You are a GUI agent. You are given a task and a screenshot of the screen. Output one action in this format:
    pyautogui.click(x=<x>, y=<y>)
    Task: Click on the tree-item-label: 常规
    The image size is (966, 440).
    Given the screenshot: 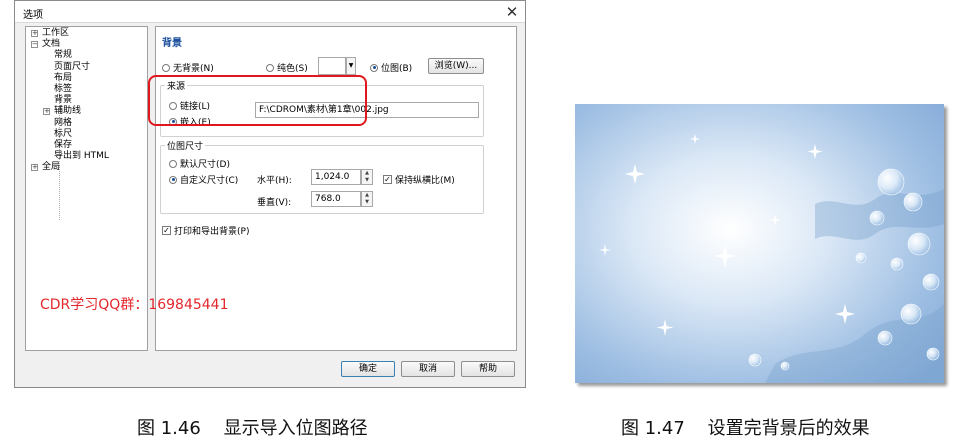 What is the action you would take?
    pyautogui.click(x=63, y=55)
    